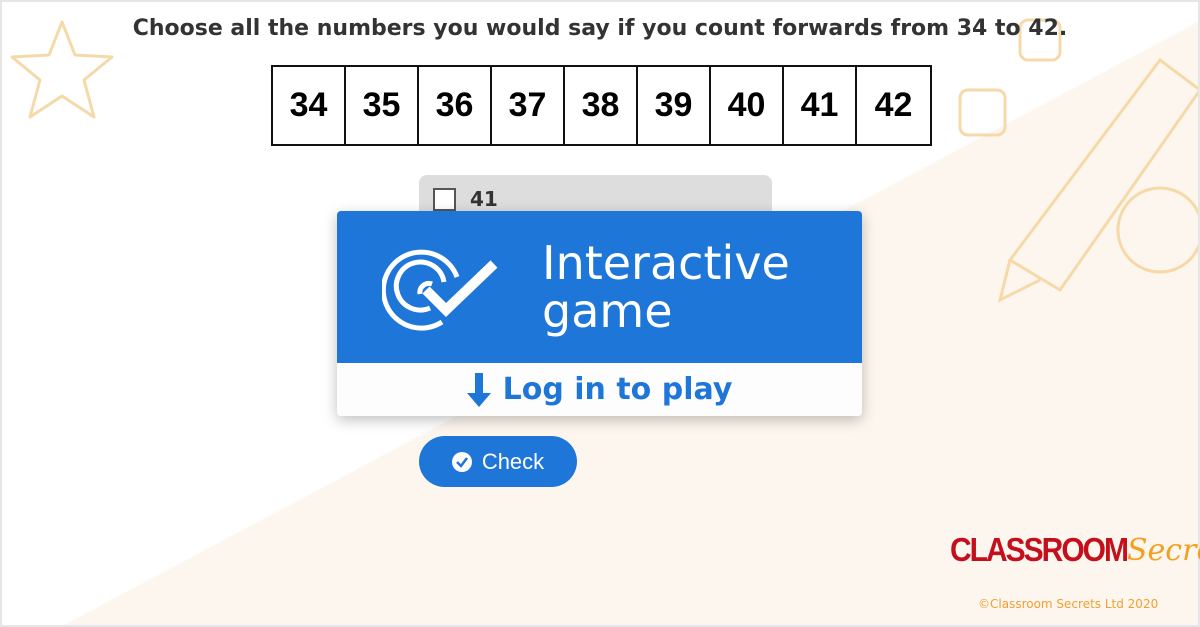 The image size is (1200, 627). Describe the element at coordinates (747, 105) in the screenshot. I see `number-cell: 40` at that location.